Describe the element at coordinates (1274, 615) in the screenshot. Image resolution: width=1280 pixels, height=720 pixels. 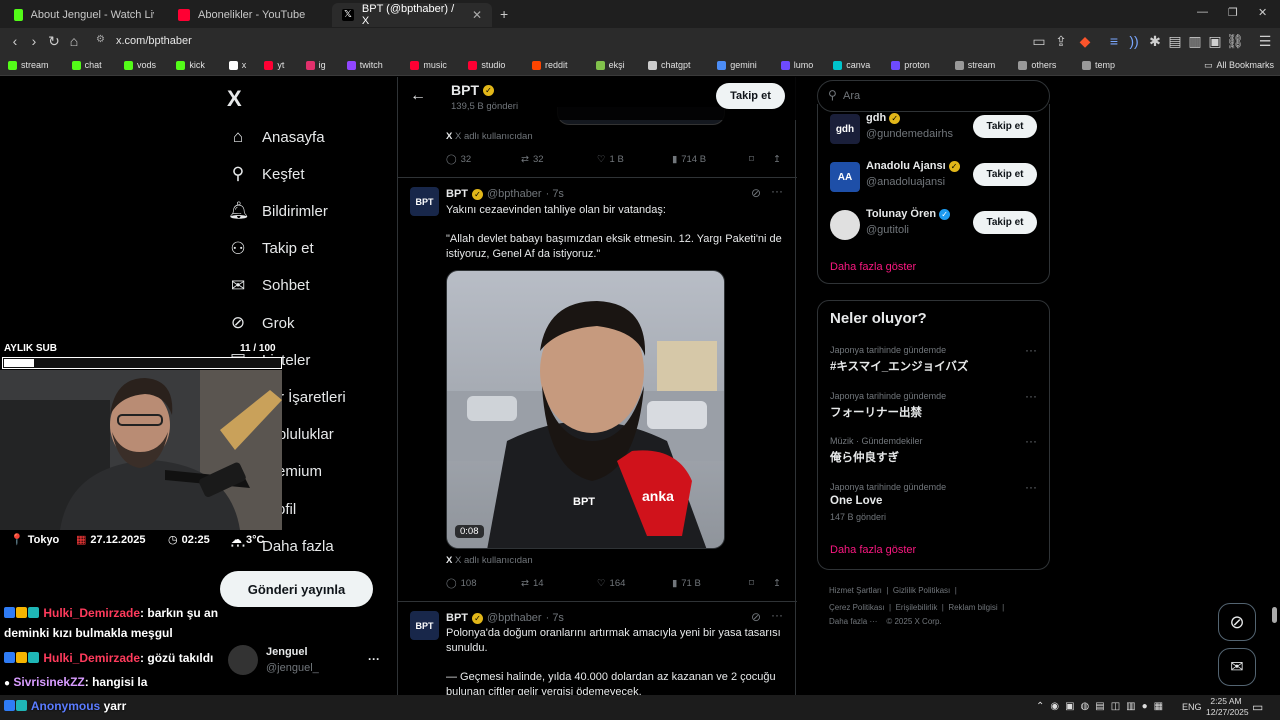
I see `scrollbar-thumb` at that location.